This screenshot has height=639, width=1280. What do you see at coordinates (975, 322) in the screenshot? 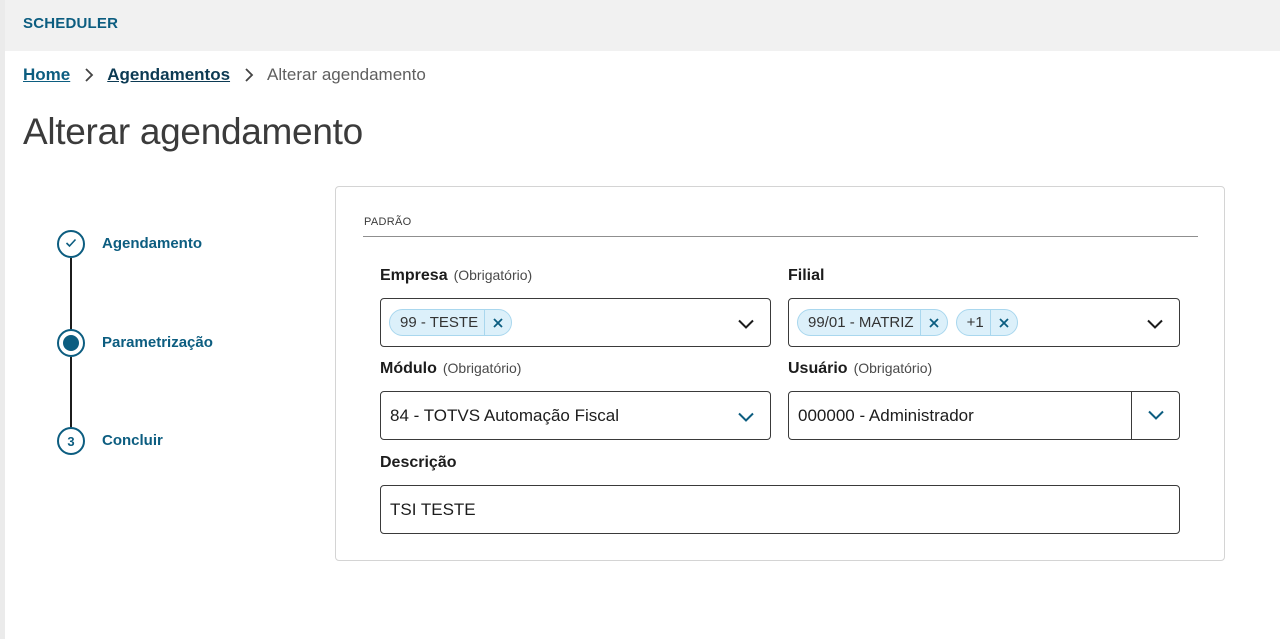
I see `filial-more-count: +1` at bounding box center [975, 322].